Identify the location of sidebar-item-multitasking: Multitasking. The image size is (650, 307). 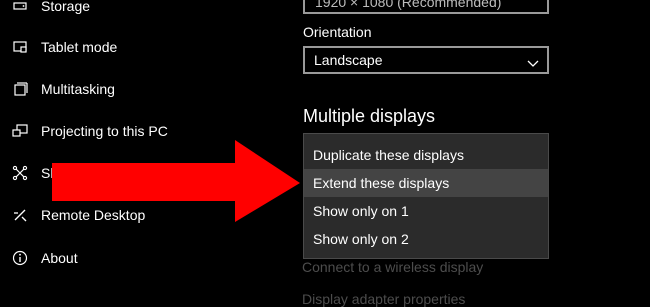
(135, 89).